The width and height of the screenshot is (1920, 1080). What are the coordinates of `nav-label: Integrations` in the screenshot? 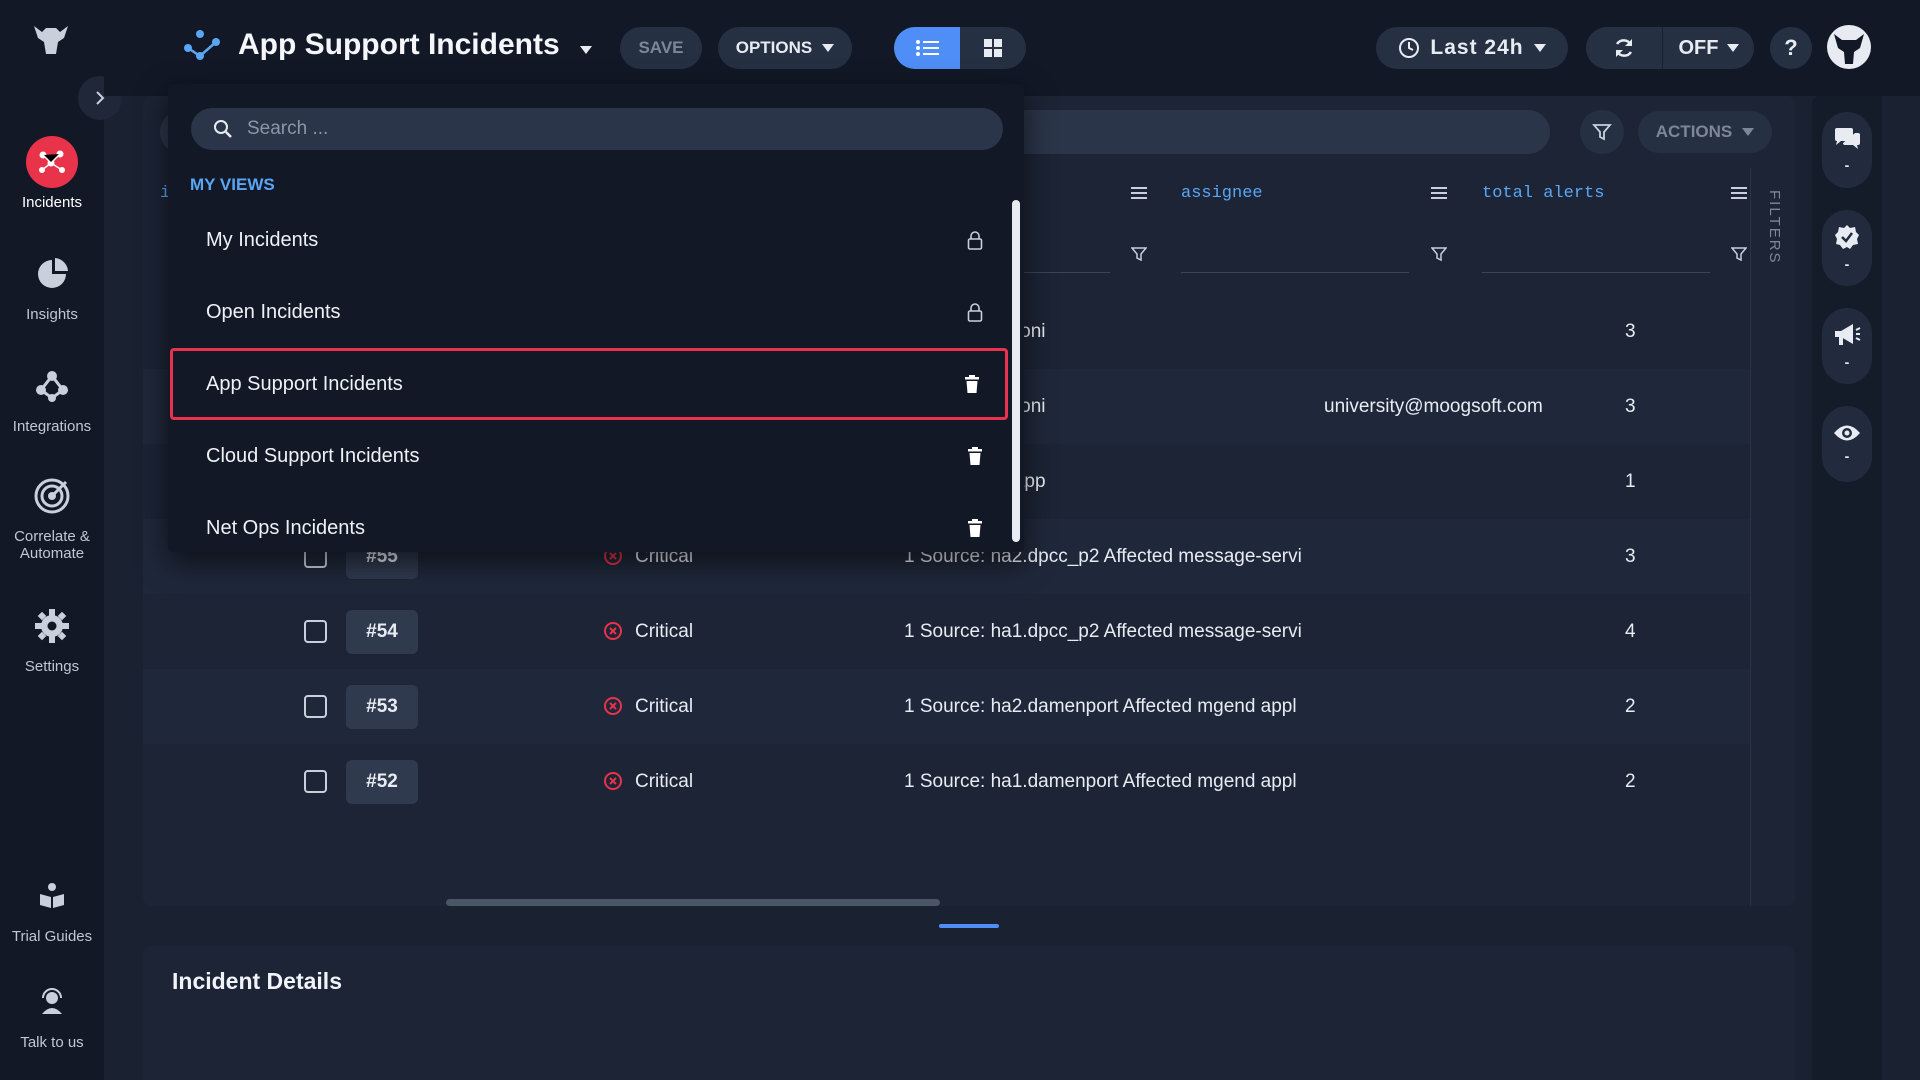 It's located at (52, 426).